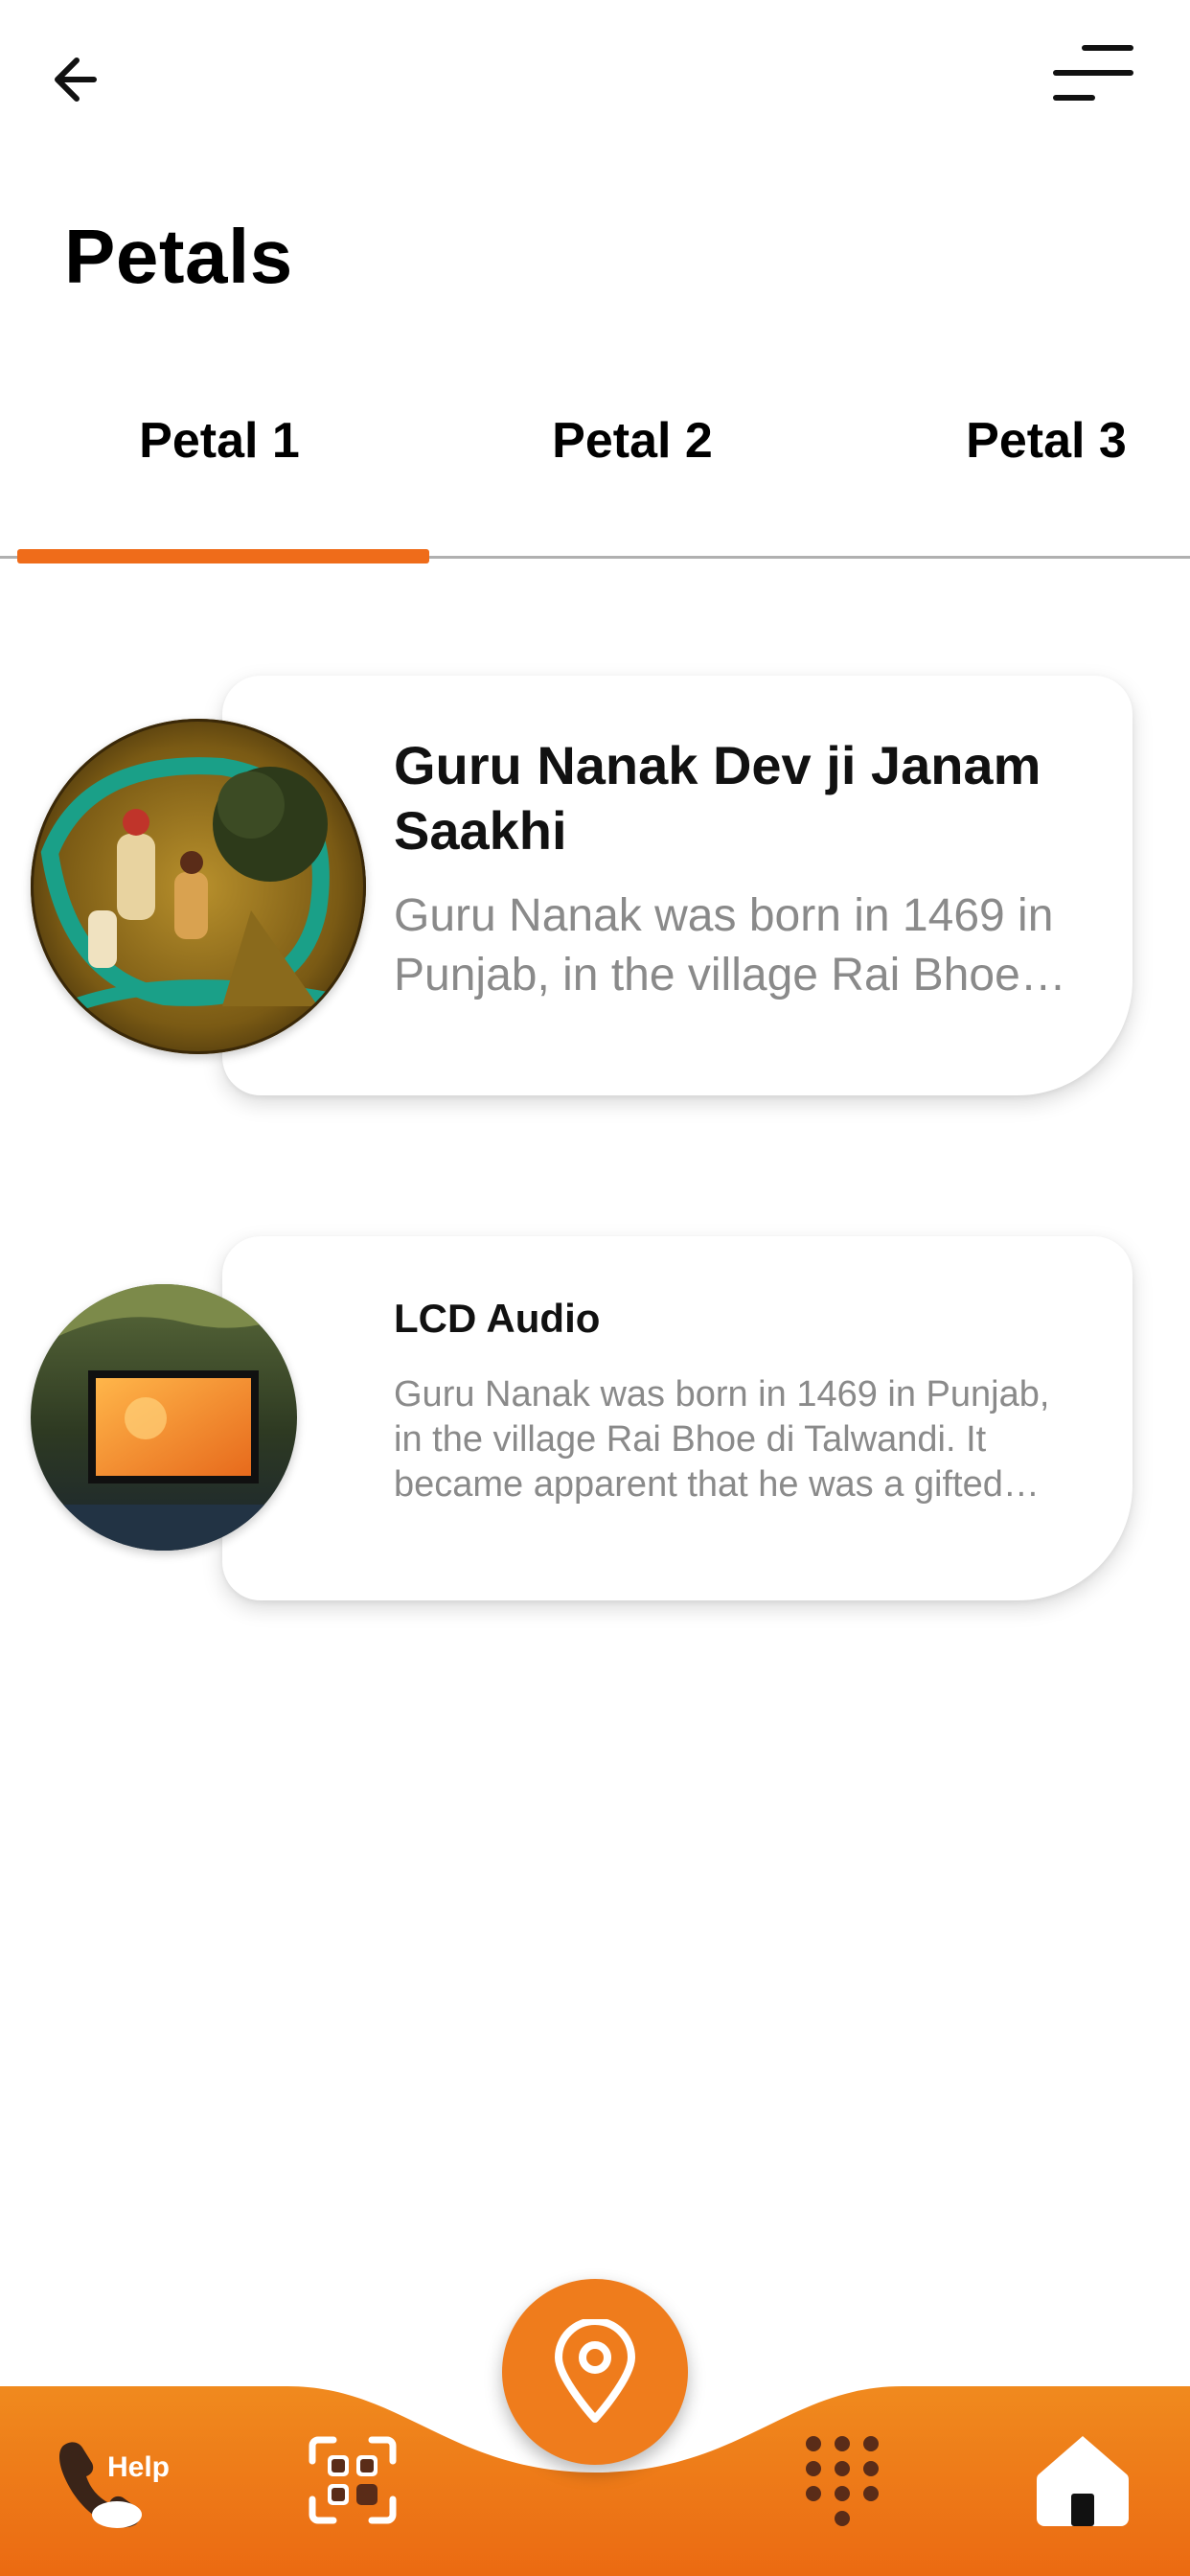 The image size is (1190, 2576). I want to click on tab-petal-3: Petal 3, so click(1019, 450).